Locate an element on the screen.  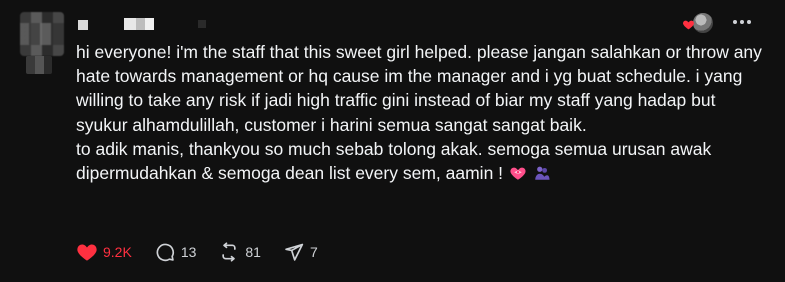
share-button: 7 is located at coordinates (300, 252).